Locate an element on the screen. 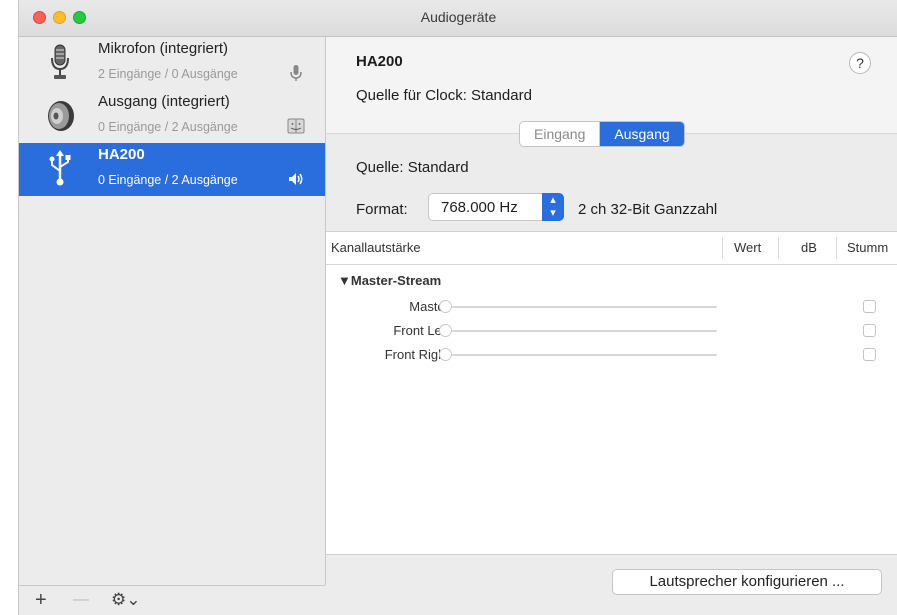 This screenshot has height=615, width=897. format-value: 768.000 Hz is located at coordinates (479, 207).